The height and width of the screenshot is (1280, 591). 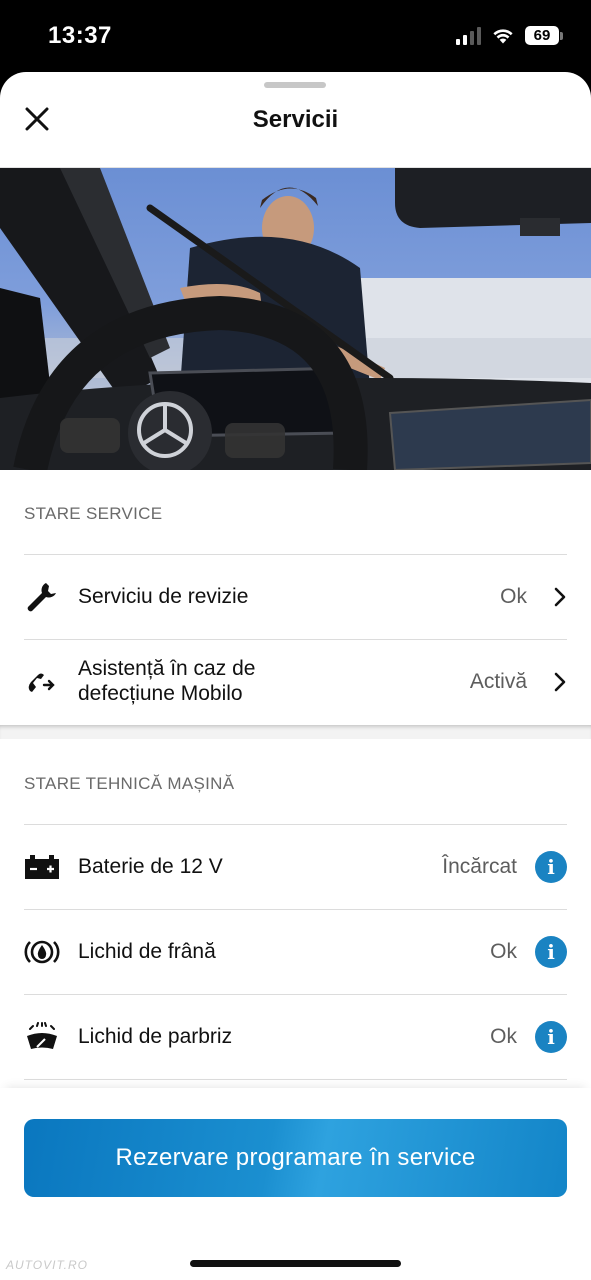 I want to click on section-label-stare-service: STARE SERVICE, so click(x=93, y=513).